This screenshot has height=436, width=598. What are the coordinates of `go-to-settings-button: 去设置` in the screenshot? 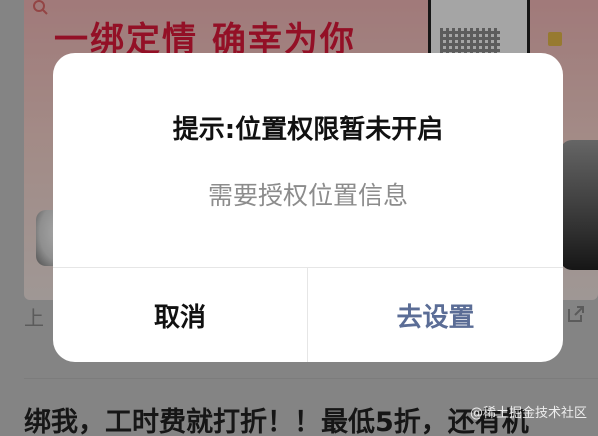 It's located at (435, 315).